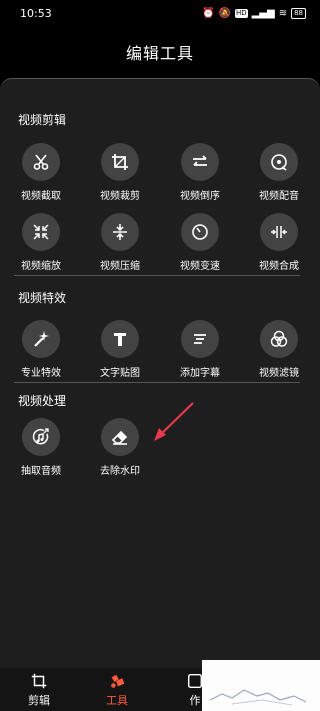 Image resolution: width=320 pixels, height=711 pixels. What do you see at coordinates (117, 700) in the screenshot?
I see `nav-label: 工具` at bounding box center [117, 700].